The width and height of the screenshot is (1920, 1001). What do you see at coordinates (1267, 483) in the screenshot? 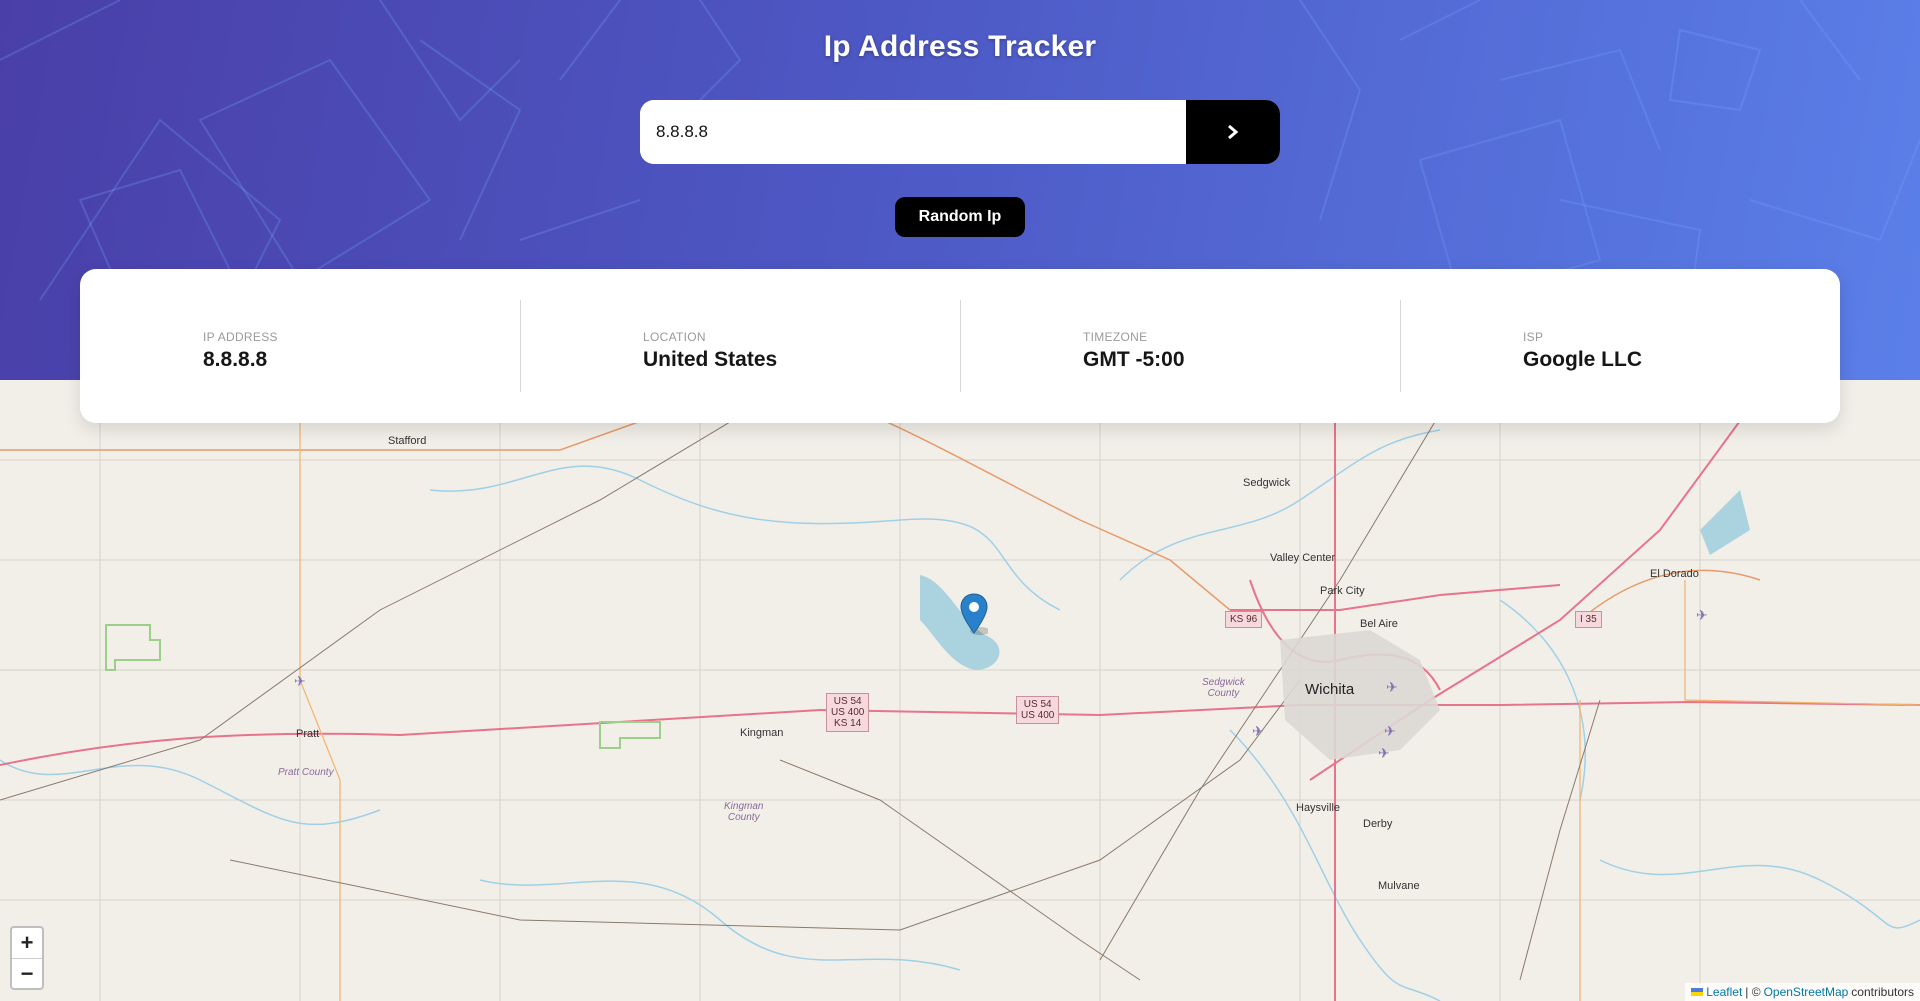
I see `place-label: Sedgwick` at bounding box center [1267, 483].